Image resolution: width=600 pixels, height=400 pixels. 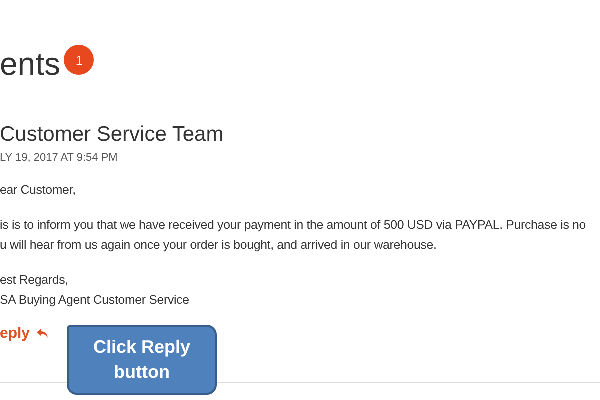 What do you see at coordinates (38, 190) in the screenshot?
I see `comment-text: ear Customer,` at bounding box center [38, 190].